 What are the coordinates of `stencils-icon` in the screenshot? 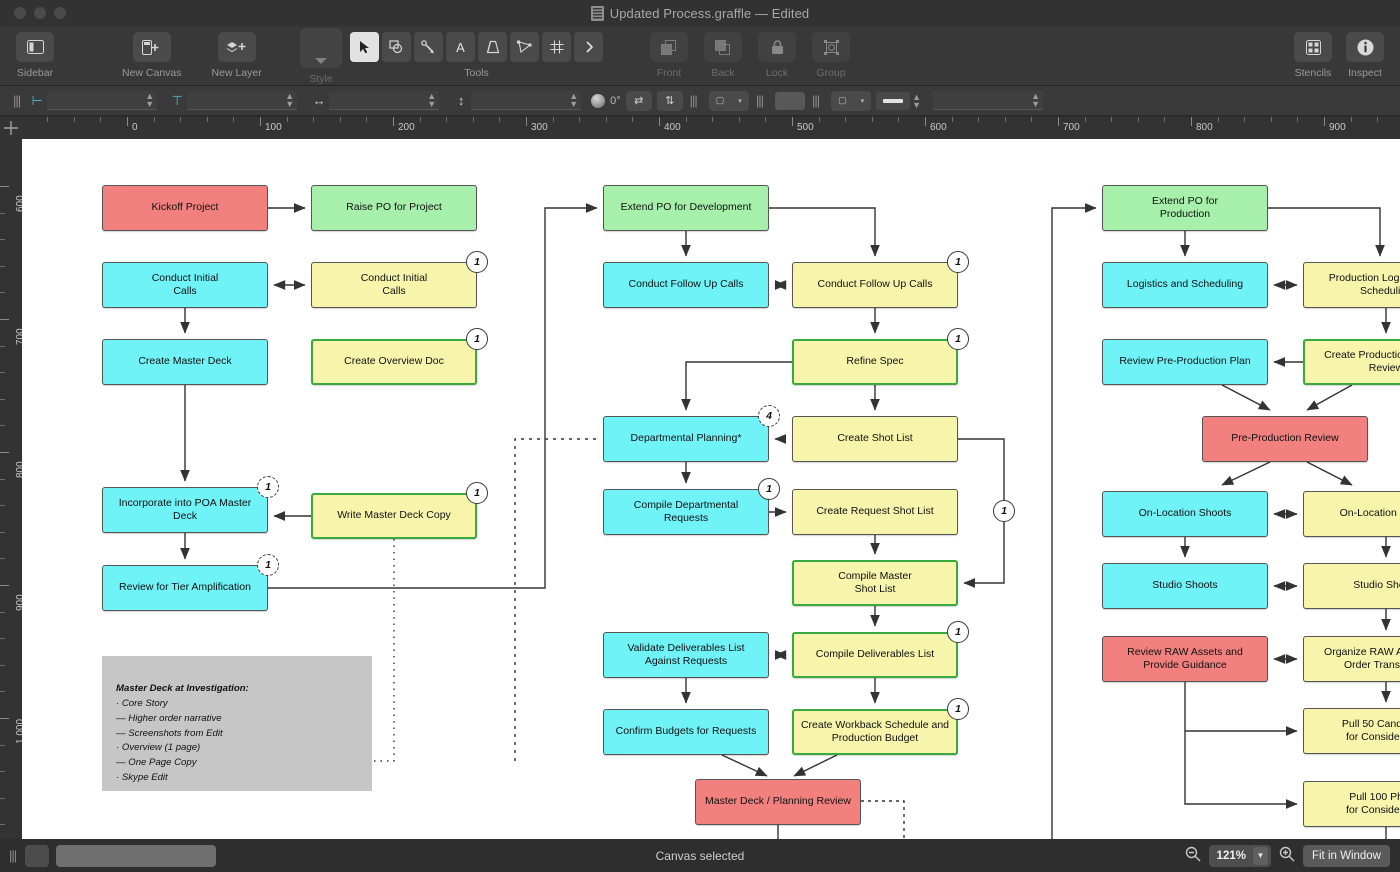 It's located at (1313, 47).